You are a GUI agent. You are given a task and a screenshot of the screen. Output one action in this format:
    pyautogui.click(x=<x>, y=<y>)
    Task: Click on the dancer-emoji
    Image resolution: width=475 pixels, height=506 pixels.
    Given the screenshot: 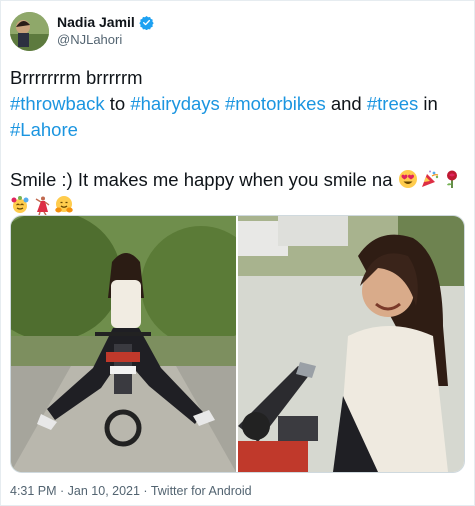 What is the action you would take?
    pyautogui.click(x=42, y=205)
    